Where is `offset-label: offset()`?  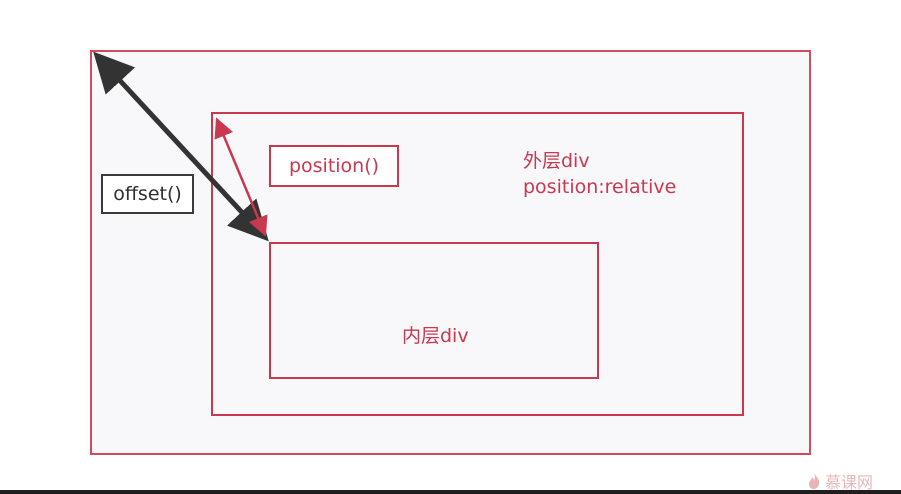
offset-label: offset() is located at coordinates (147, 194).